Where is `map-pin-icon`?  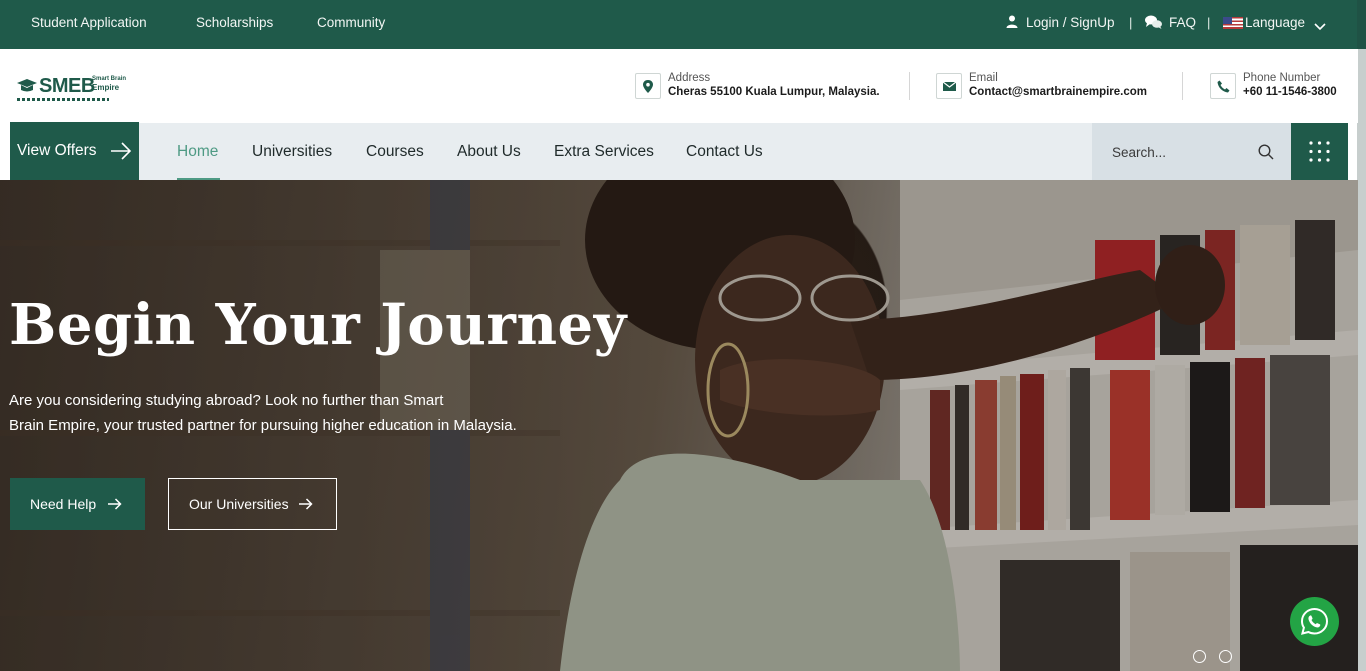
map-pin-icon is located at coordinates (648, 86).